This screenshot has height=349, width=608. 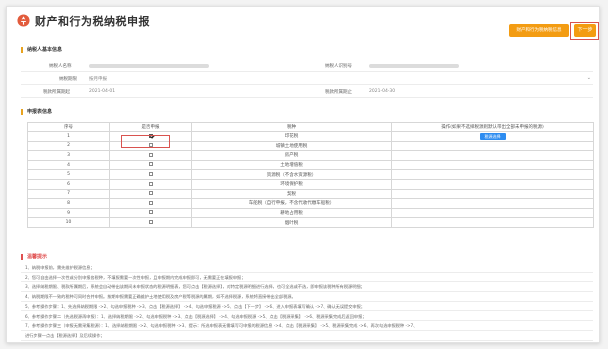 I want to click on table-row: 10 烟叶税, so click(x=310, y=222).